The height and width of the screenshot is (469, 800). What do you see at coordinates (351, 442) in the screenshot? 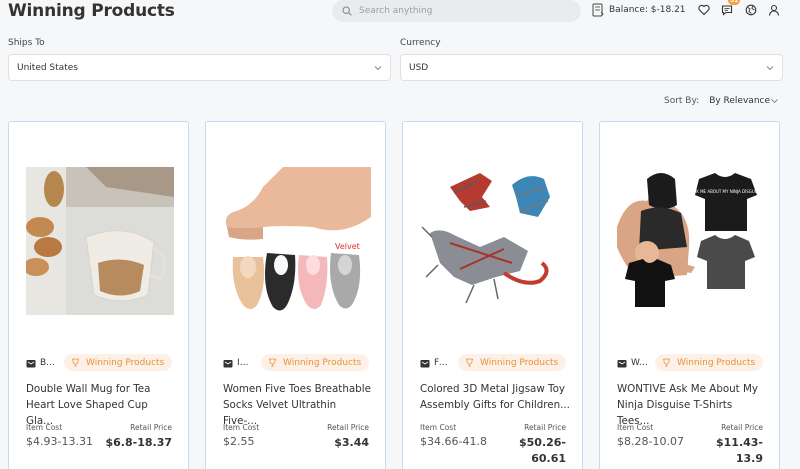
I see `retail-price-value: $3.44` at bounding box center [351, 442].